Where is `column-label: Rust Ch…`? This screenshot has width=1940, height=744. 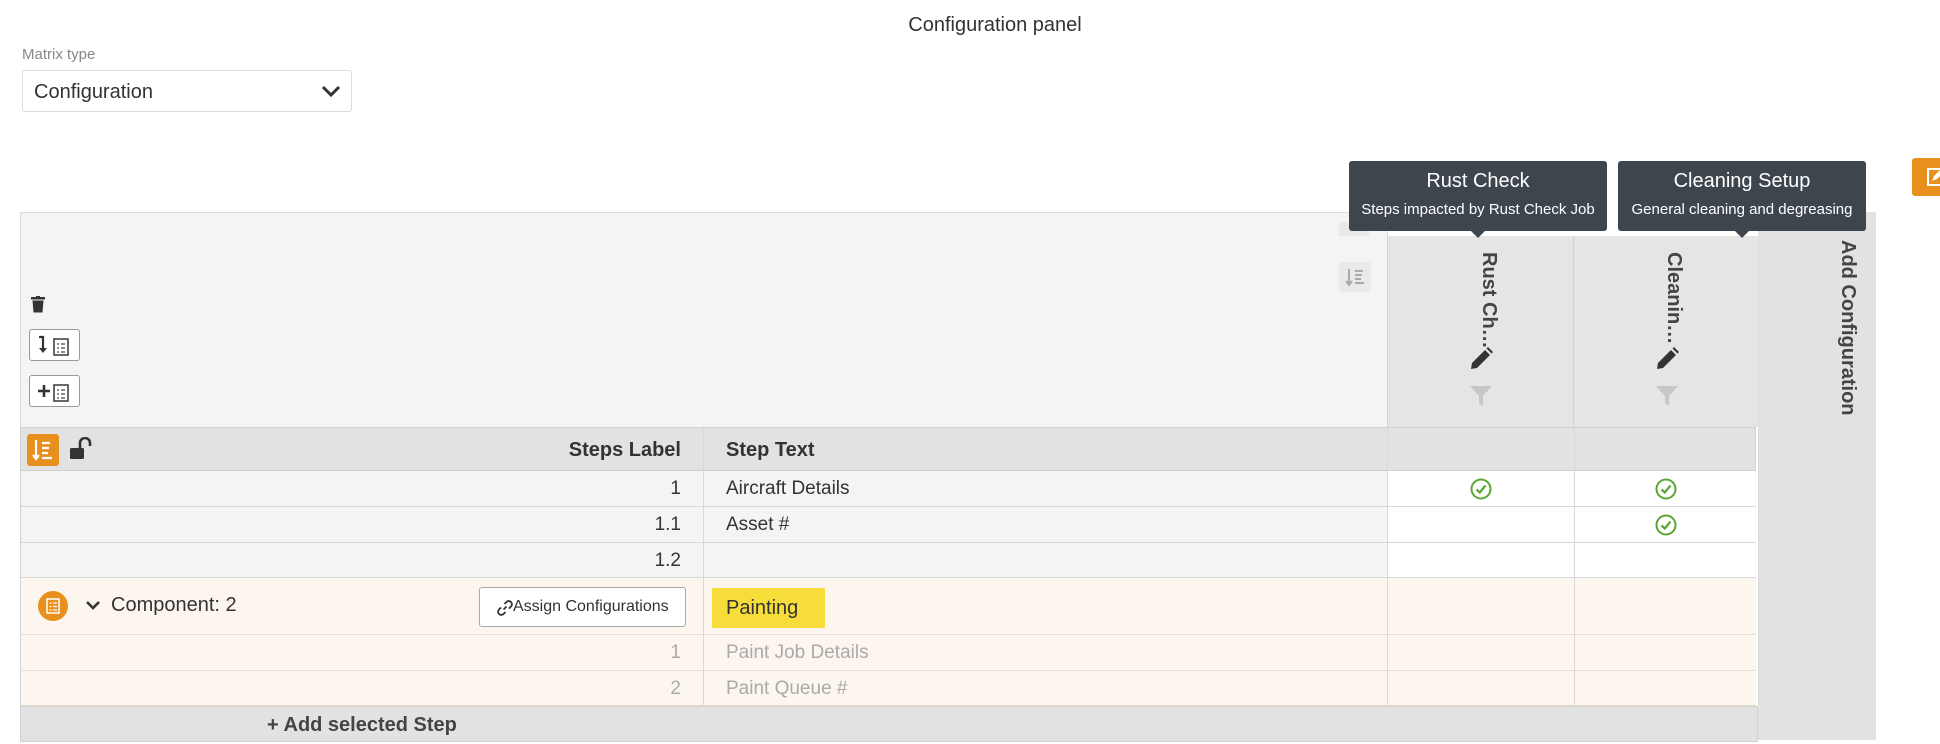
column-label: Rust Ch… is located at coordinates (1489, 300).